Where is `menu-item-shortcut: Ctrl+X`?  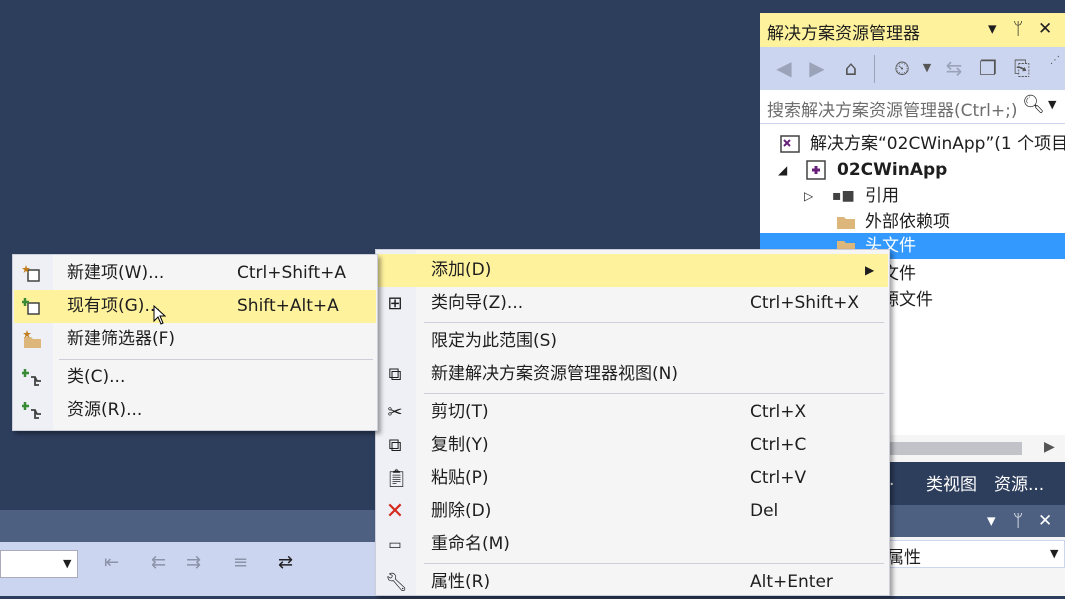
menu-item-shortcut: Ctrl+X is located at coordinates (778, 412).